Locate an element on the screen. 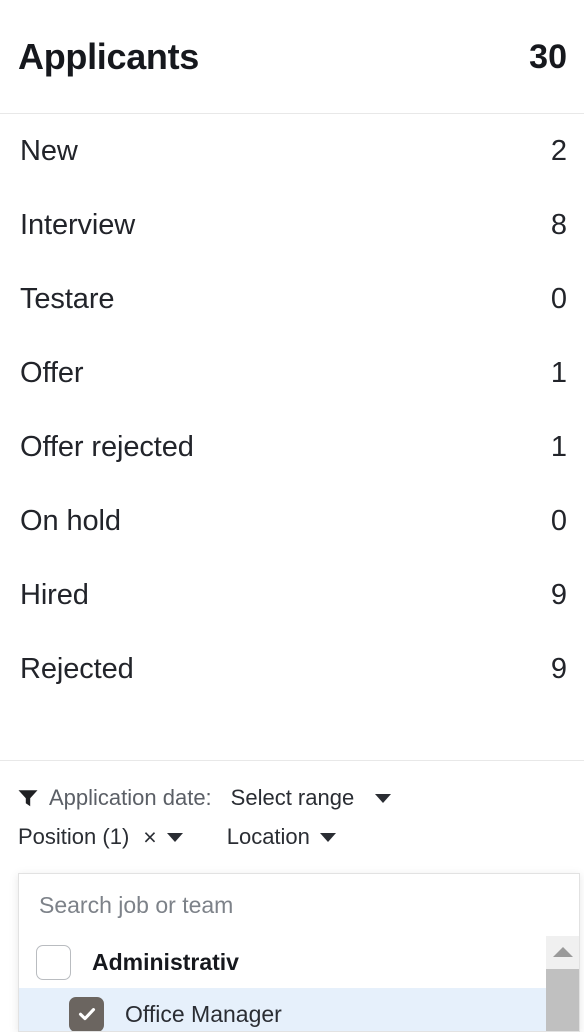 The height and width of the screenshot is (1032, 584). status-row: Rejected 9 is located at coordinates (292, 669).